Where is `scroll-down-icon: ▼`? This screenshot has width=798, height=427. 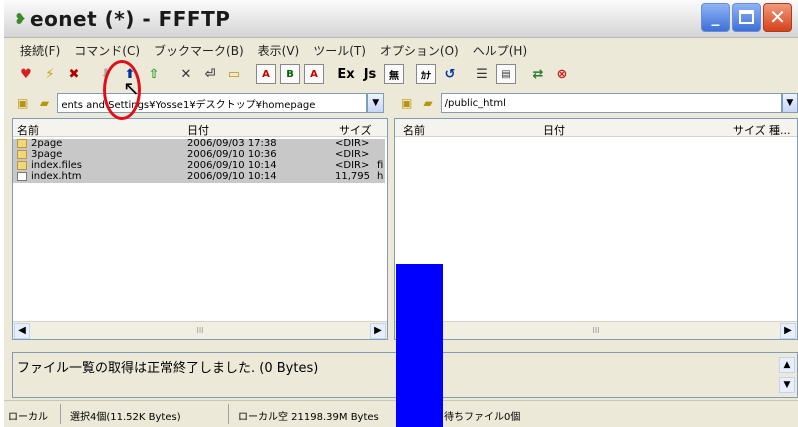
scroll-down-icon: ▼ is located at coordinates (787, 385).